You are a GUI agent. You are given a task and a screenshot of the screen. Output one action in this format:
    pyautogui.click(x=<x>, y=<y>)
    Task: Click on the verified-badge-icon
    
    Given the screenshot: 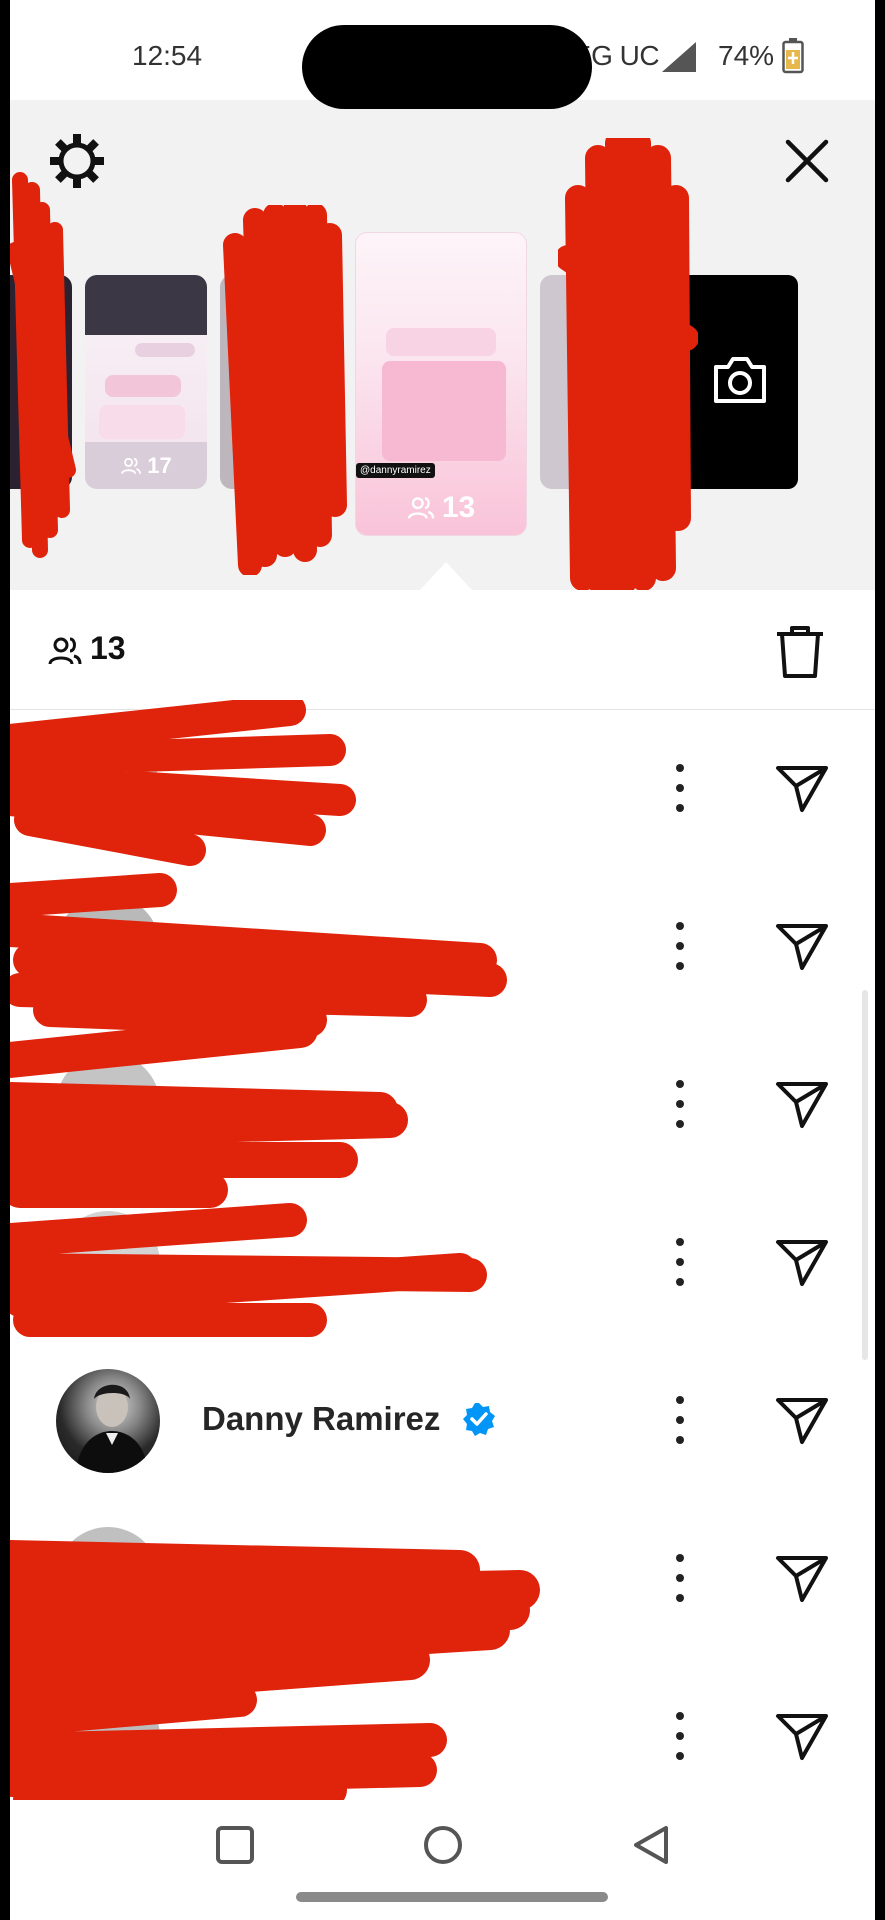 What is the action you would take?
    pyautogui.click(x=479, y=1419)
    